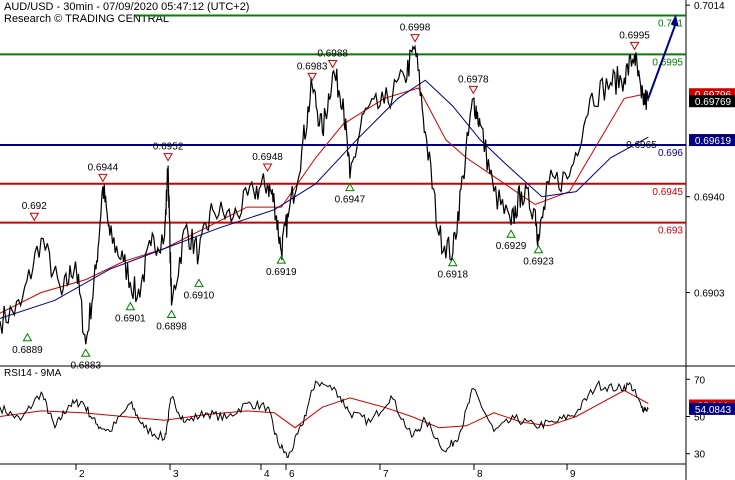 The width and height of the screenshot is (735, 480). I want to click on x-tick-label: 8, so click(480, 474).